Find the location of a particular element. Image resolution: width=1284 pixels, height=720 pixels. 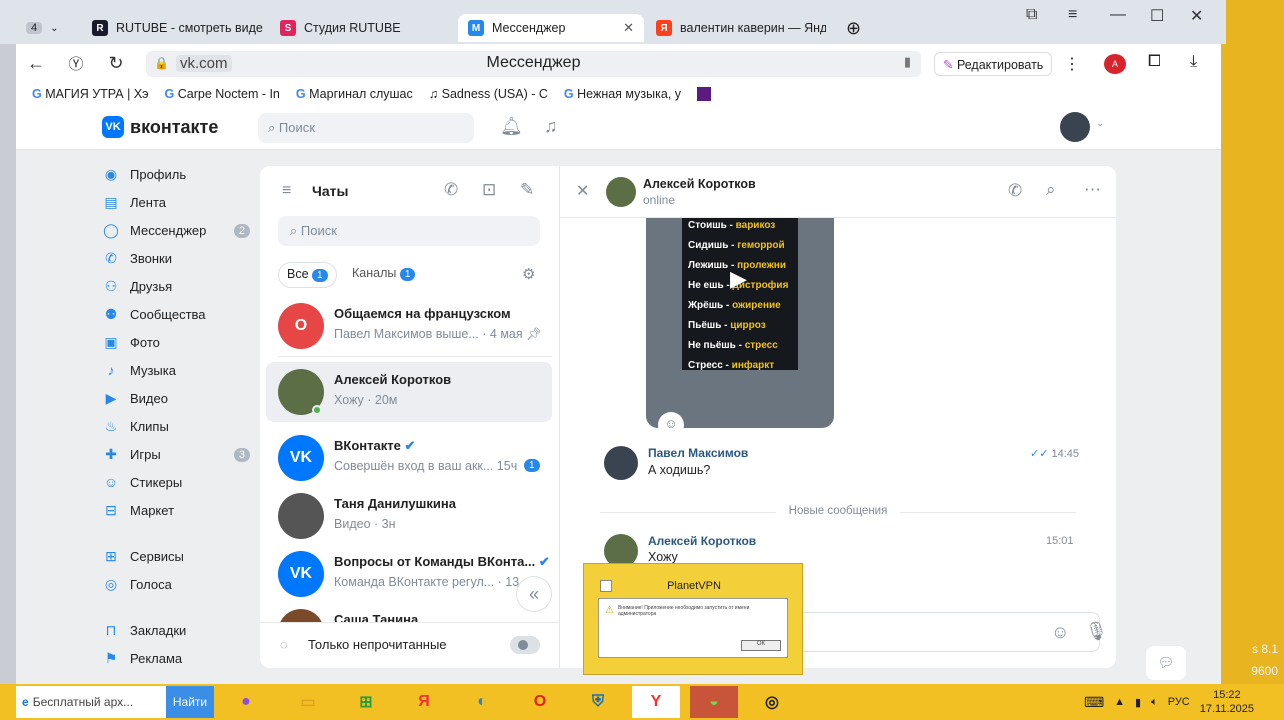

chevron-down-icon: ⌄ is located at coordinates (1100, 123).